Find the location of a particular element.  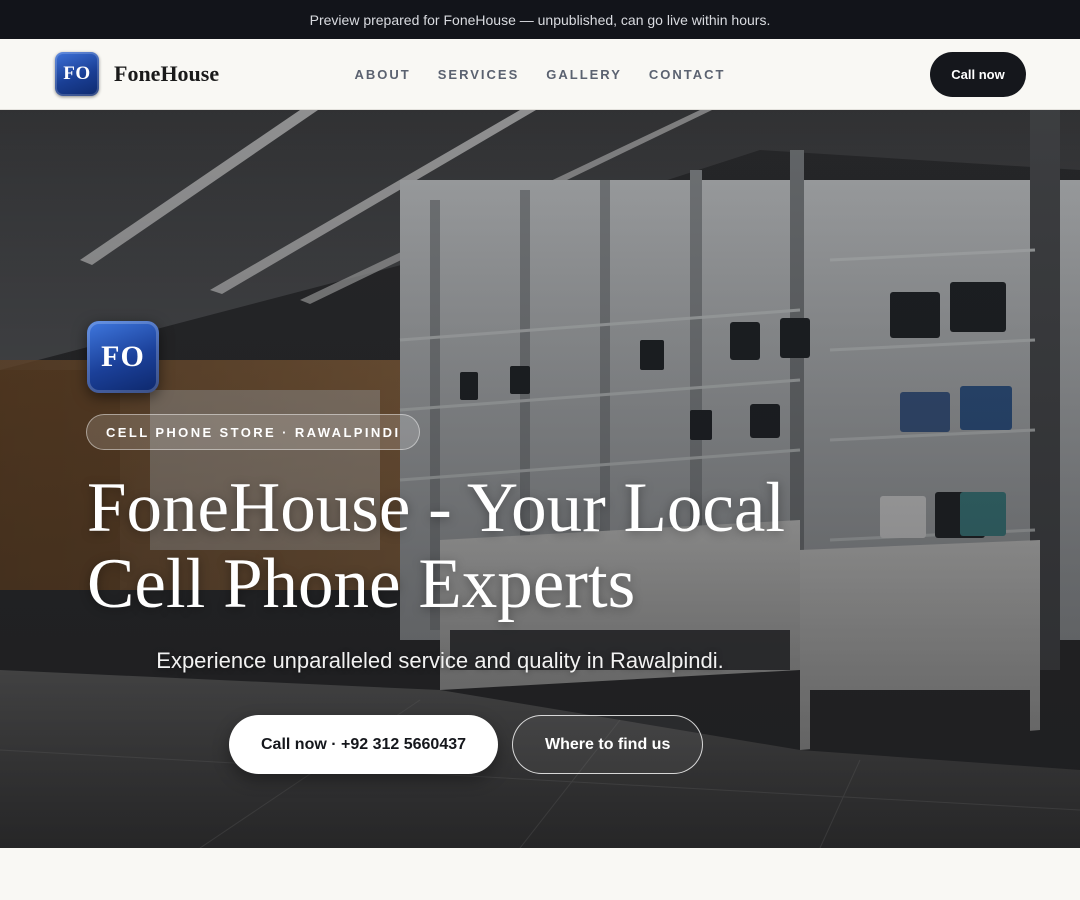

nav-link-about: ABOUT is located at coordinates (383, 74).